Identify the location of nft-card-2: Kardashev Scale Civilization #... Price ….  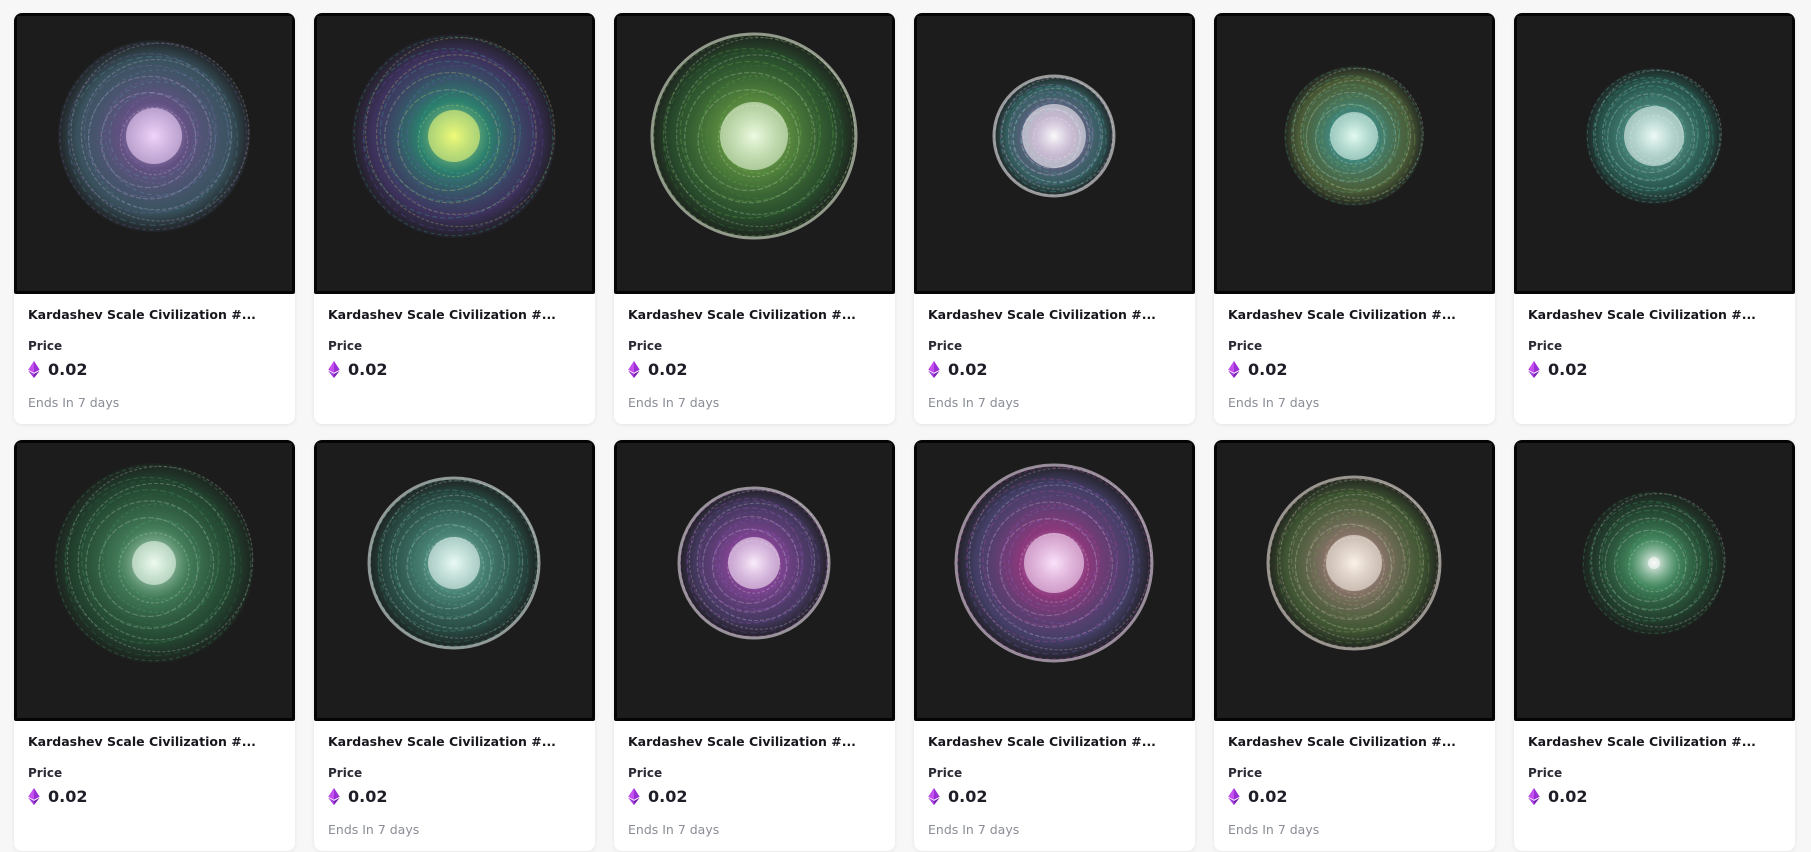
(454, 218).